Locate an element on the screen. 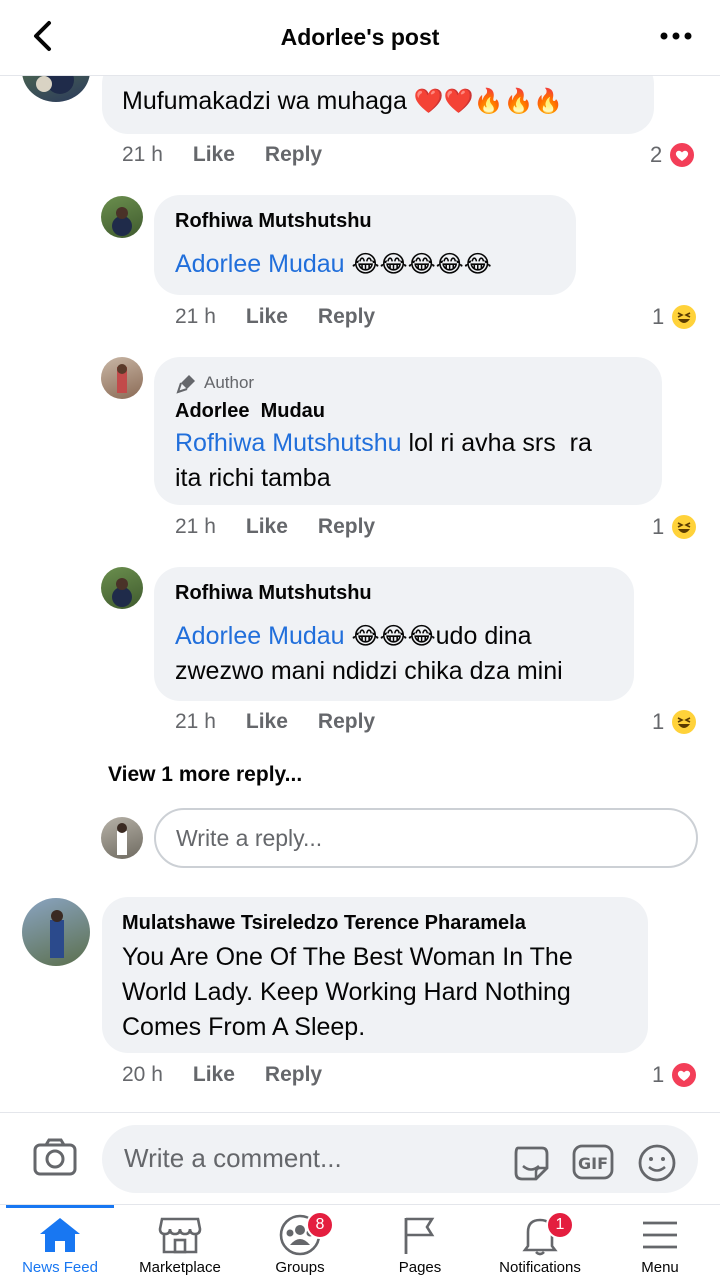  reply-text-line2: ita richi tamba is located at coordinates (253, 478).